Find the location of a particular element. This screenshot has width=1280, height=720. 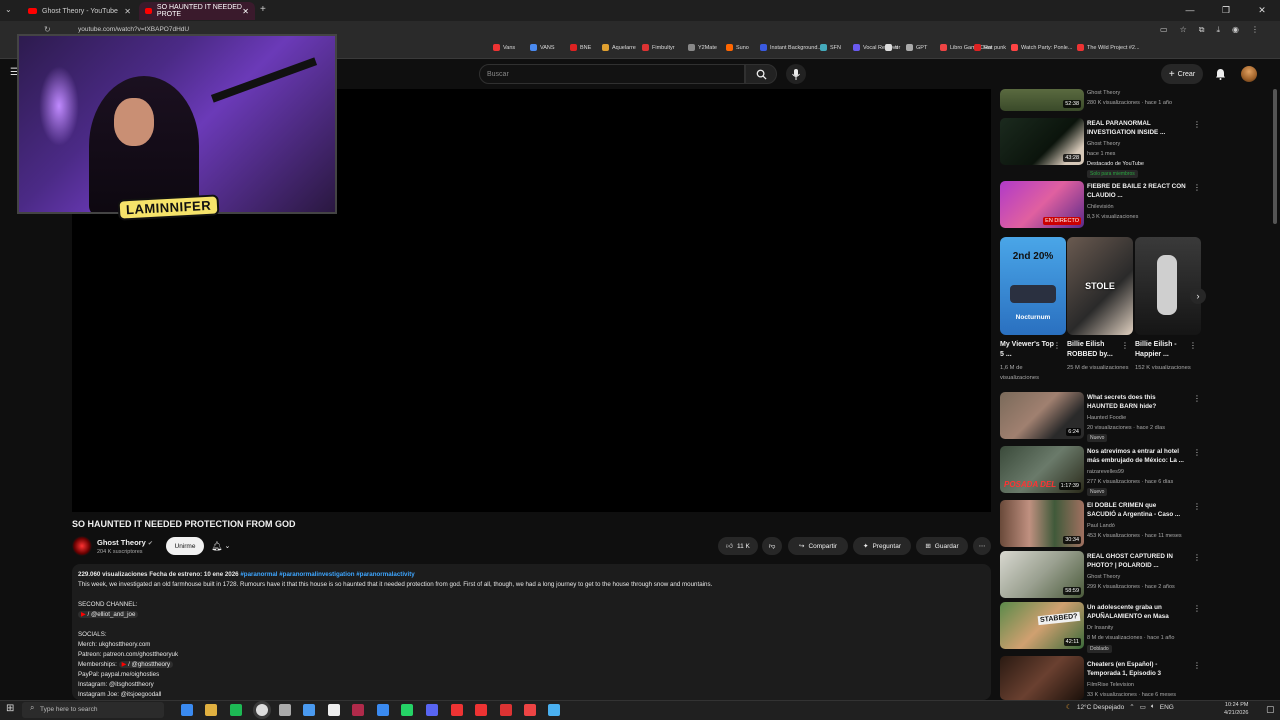

page-scrollbar is located at coordinates (1275, 156).